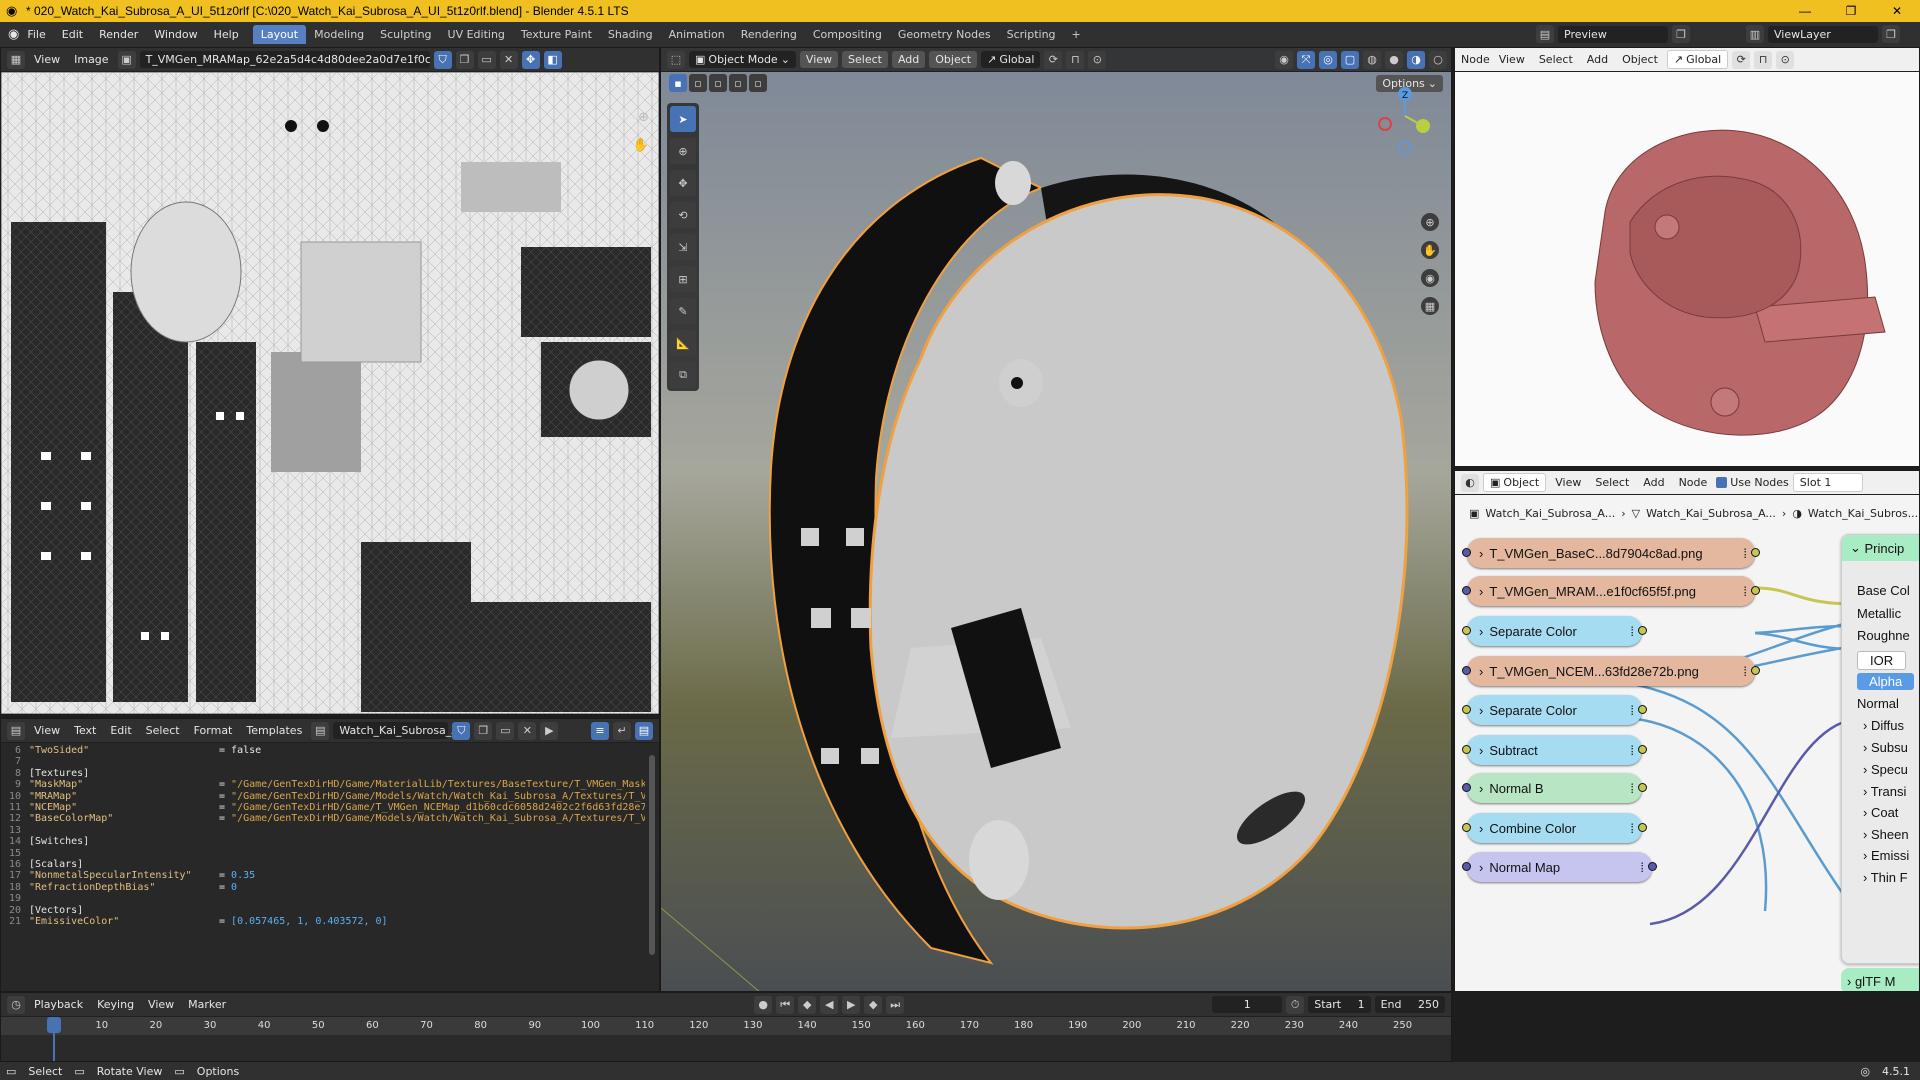 This screenshot has width=1920, height=1080. Describe the element at coordinates (847, 34) in the screenshot. I see `tab-compositing: Compositing` at that location.